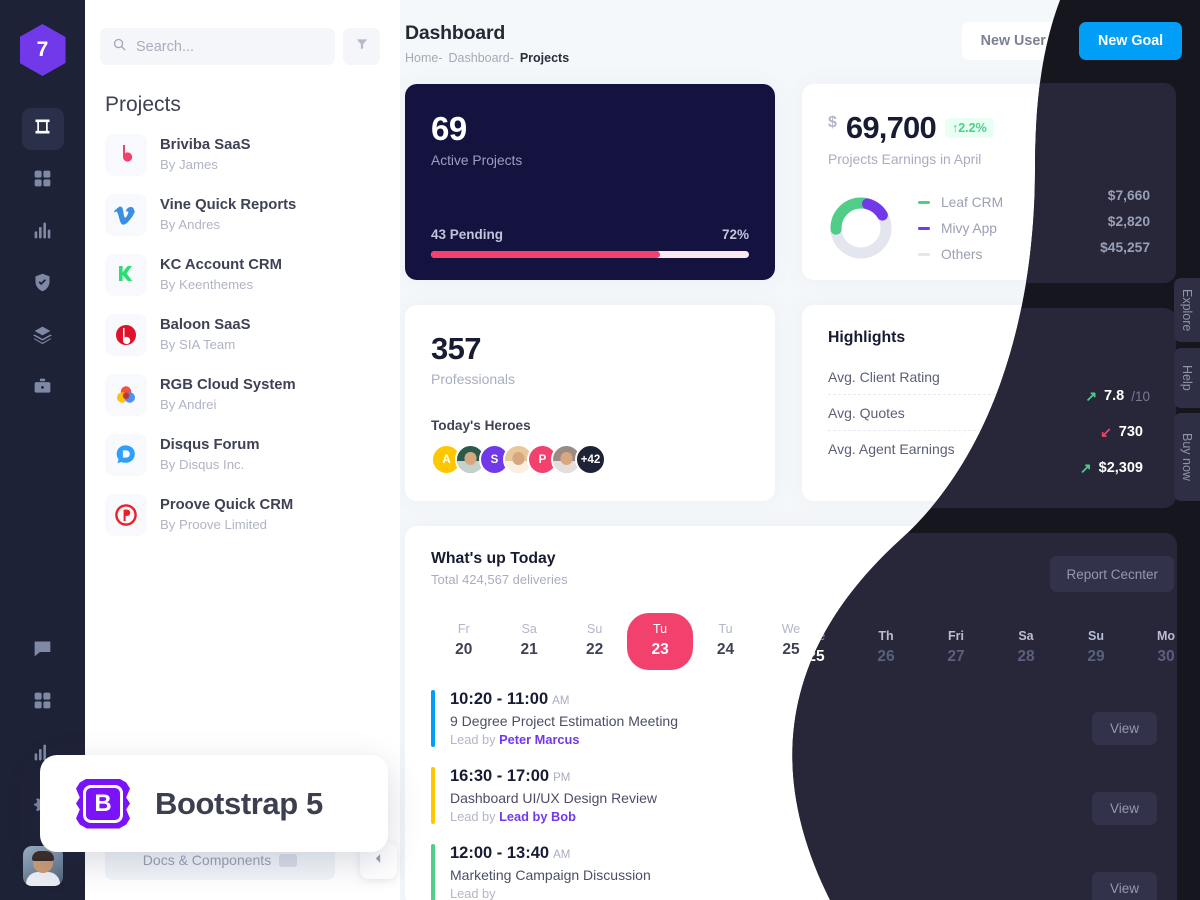  What do you see at coordinates (956, 656) in the screenshot?
I see `day-number-dark: 27` at bounding box center [956, 656].